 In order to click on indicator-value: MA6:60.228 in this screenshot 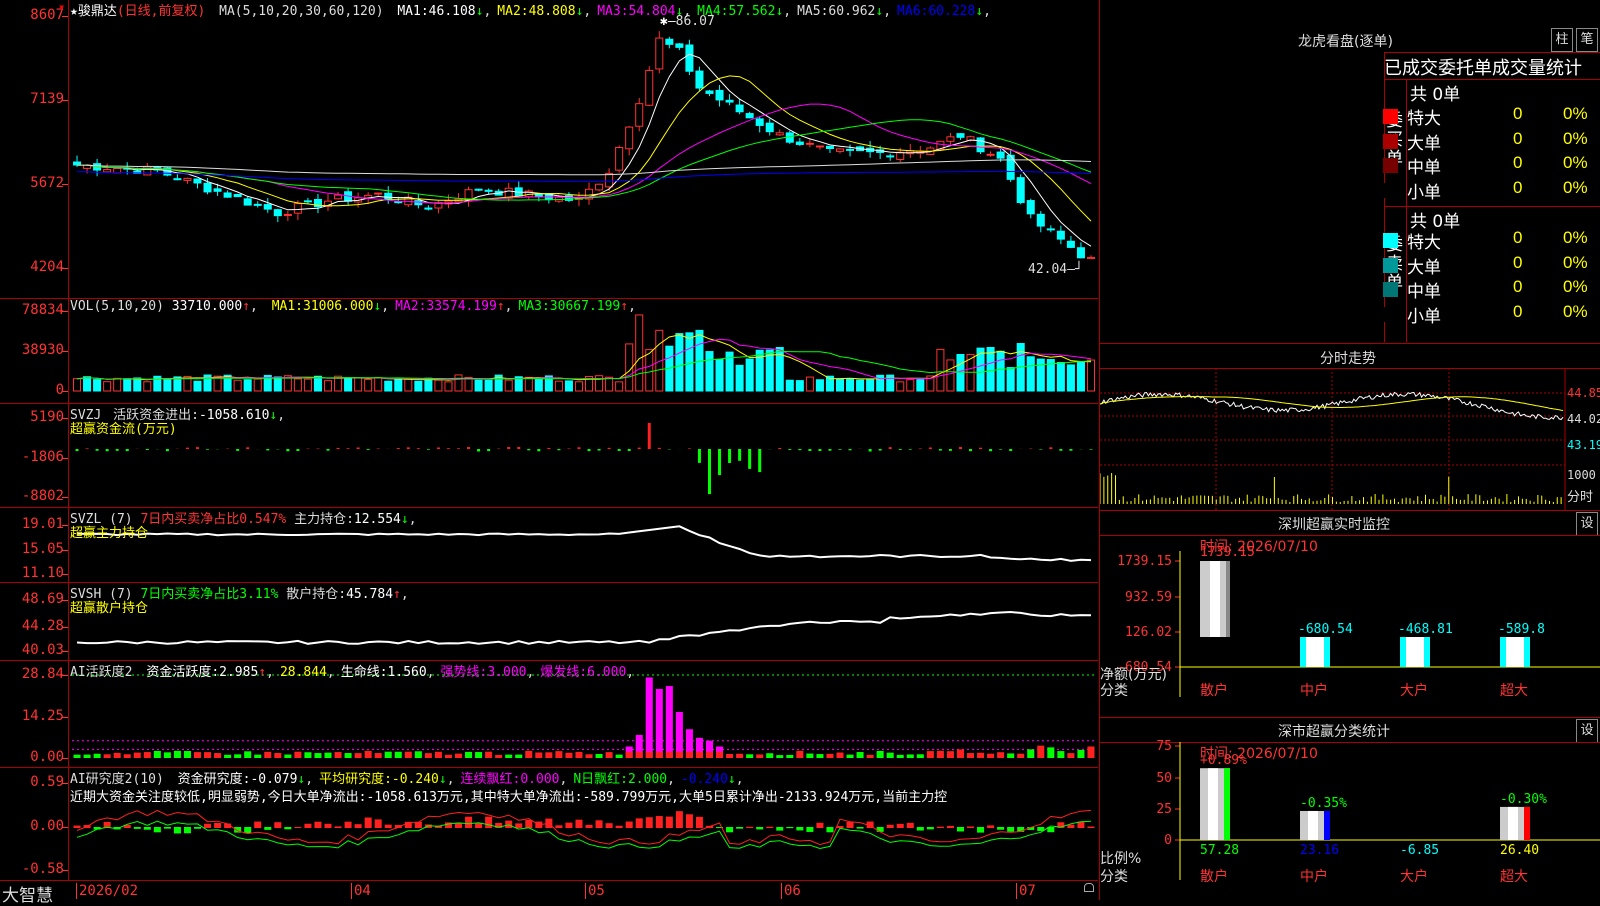, I will do `click(936, 11)`.